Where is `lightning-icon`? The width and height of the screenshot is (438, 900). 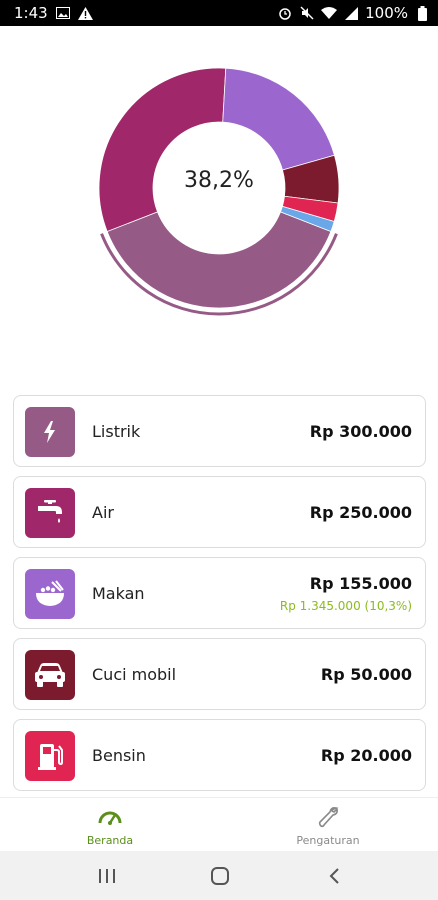 lightning-icon is located at coordinates (50, 432).